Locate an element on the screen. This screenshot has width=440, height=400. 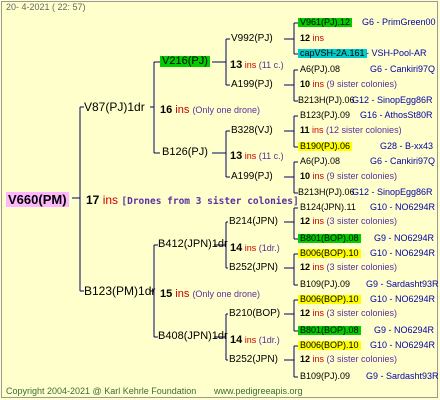
gen3-ins-6: 12 ins (3 sister colonies) is located at coordinates (349, 267).